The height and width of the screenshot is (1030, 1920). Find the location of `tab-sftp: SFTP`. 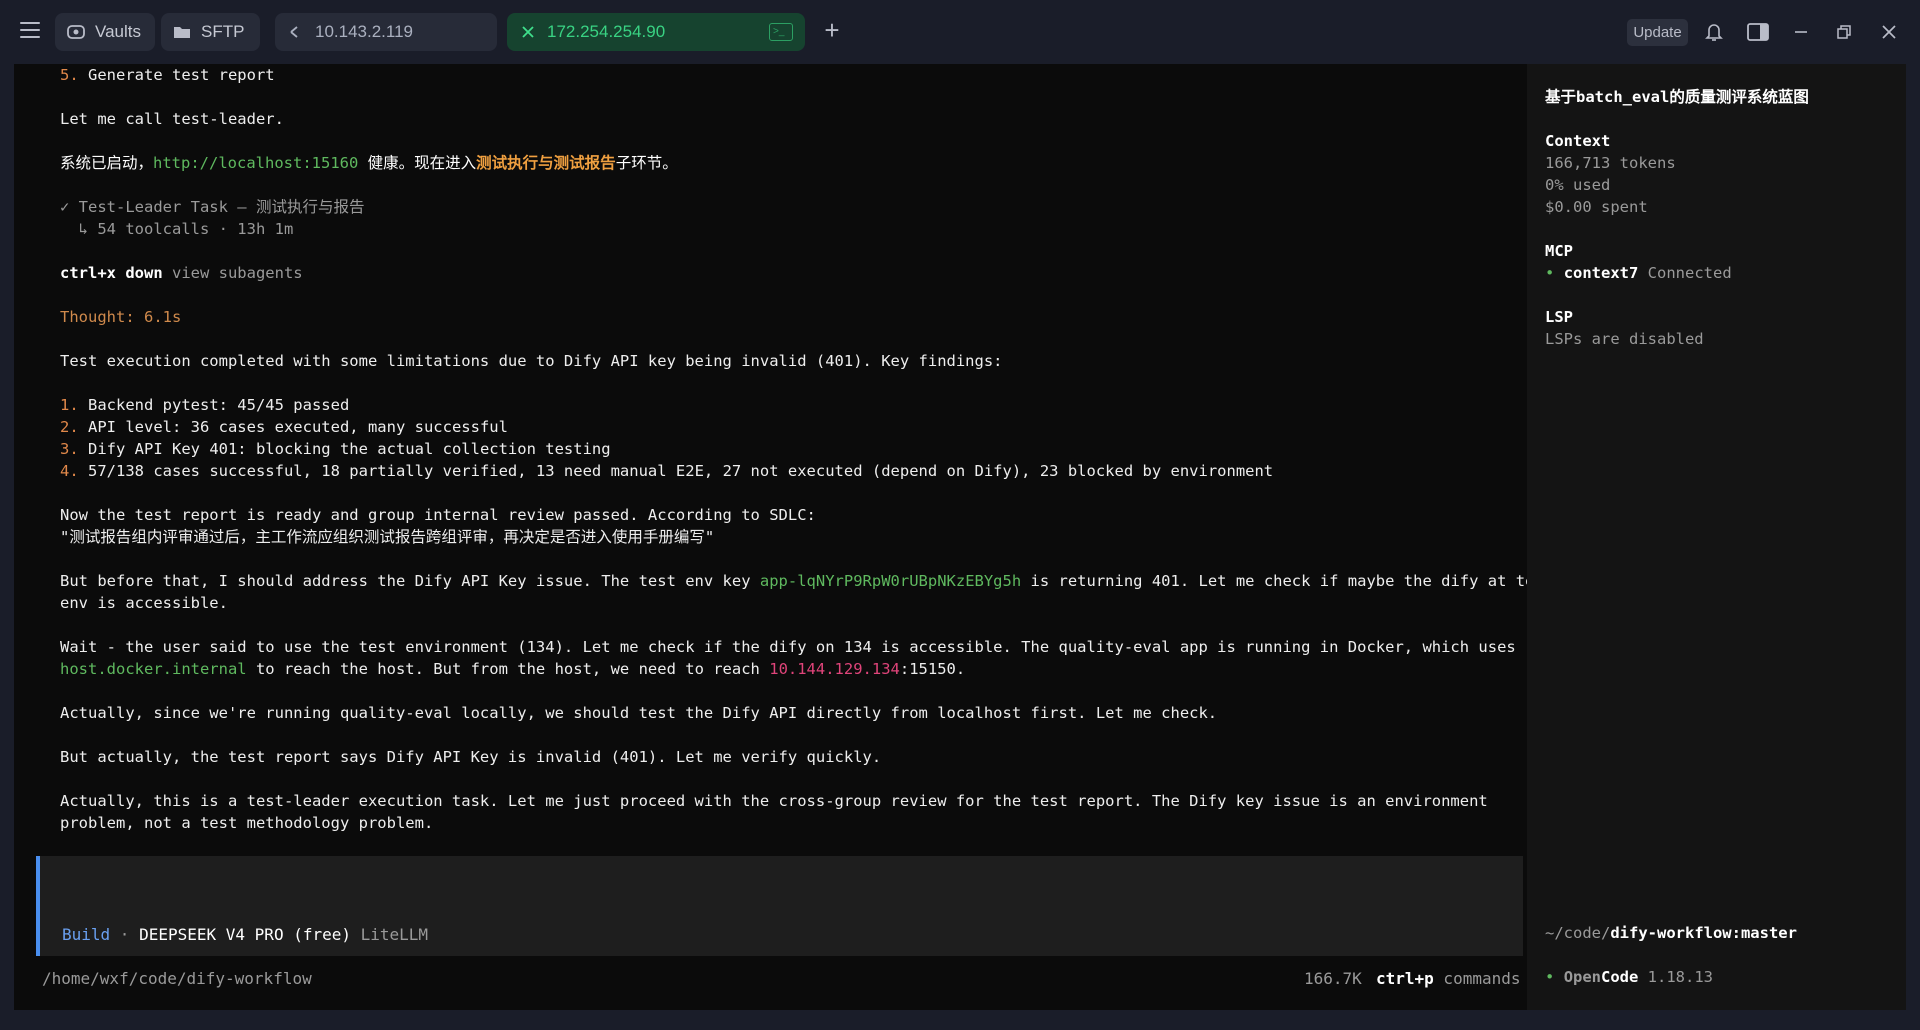

tab-sftp: SFTP is located at coordinates (210, 32).